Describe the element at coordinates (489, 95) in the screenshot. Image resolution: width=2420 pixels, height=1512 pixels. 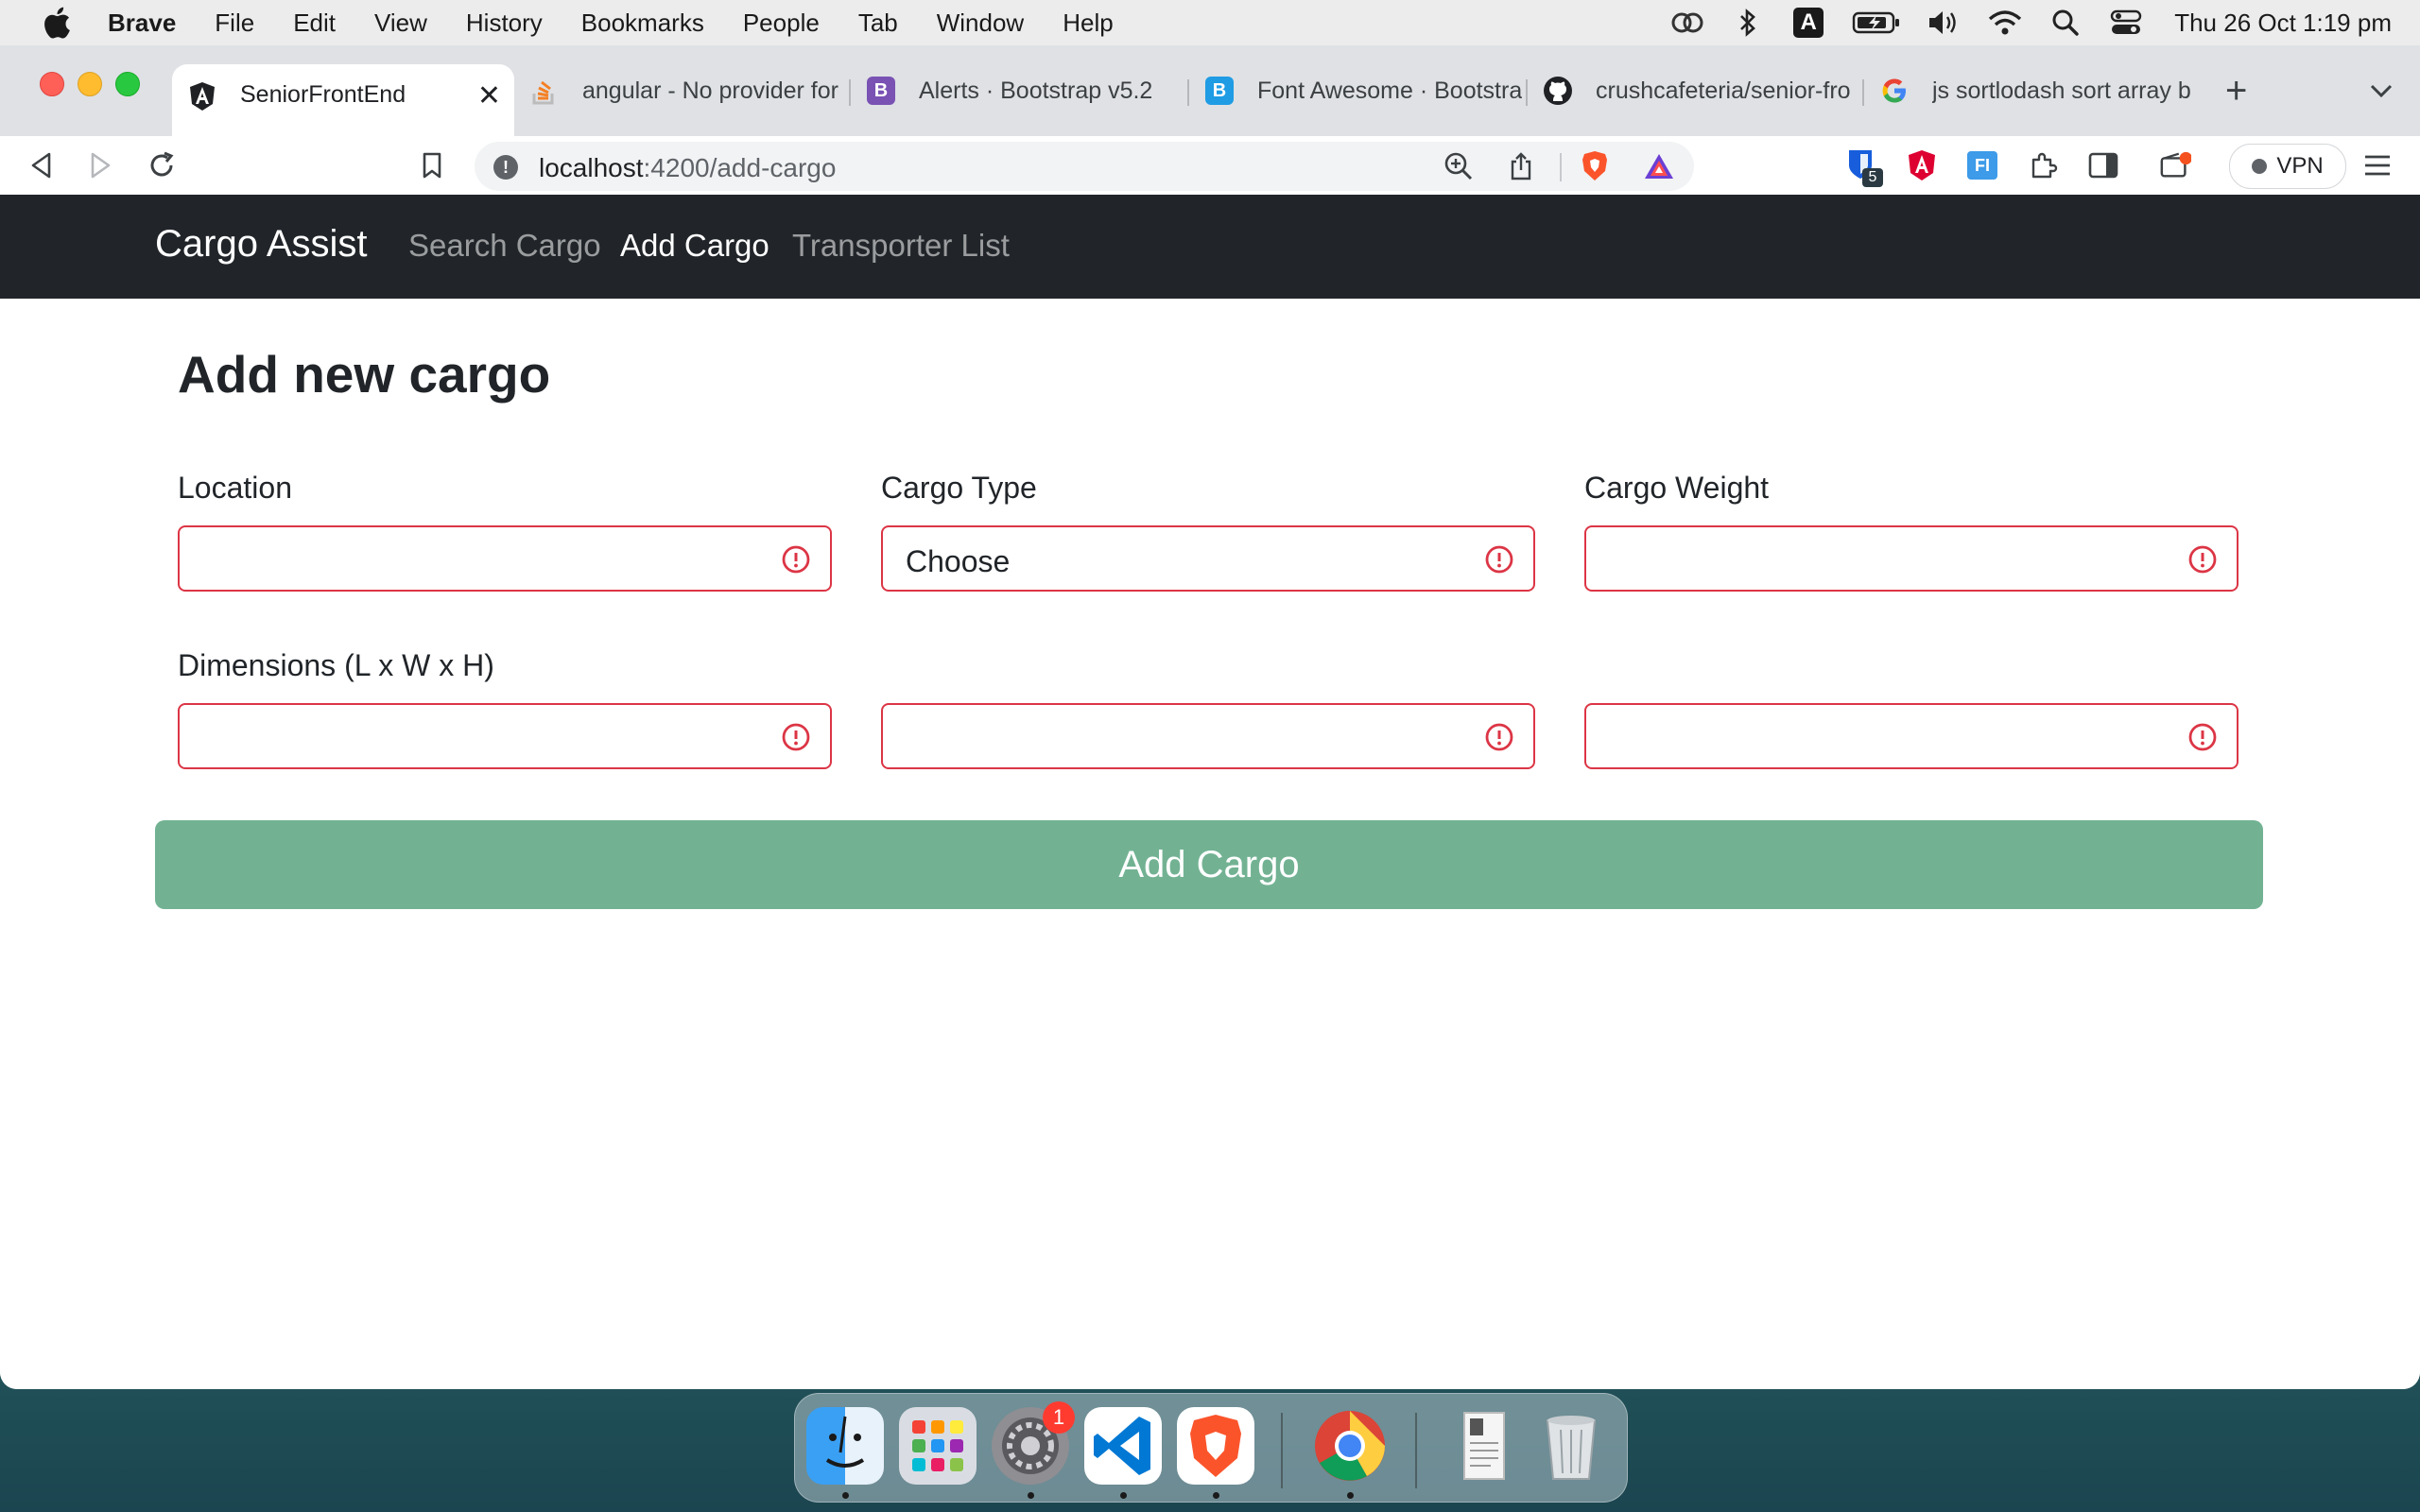
I see `tab-close-icon: ✕` at that location.